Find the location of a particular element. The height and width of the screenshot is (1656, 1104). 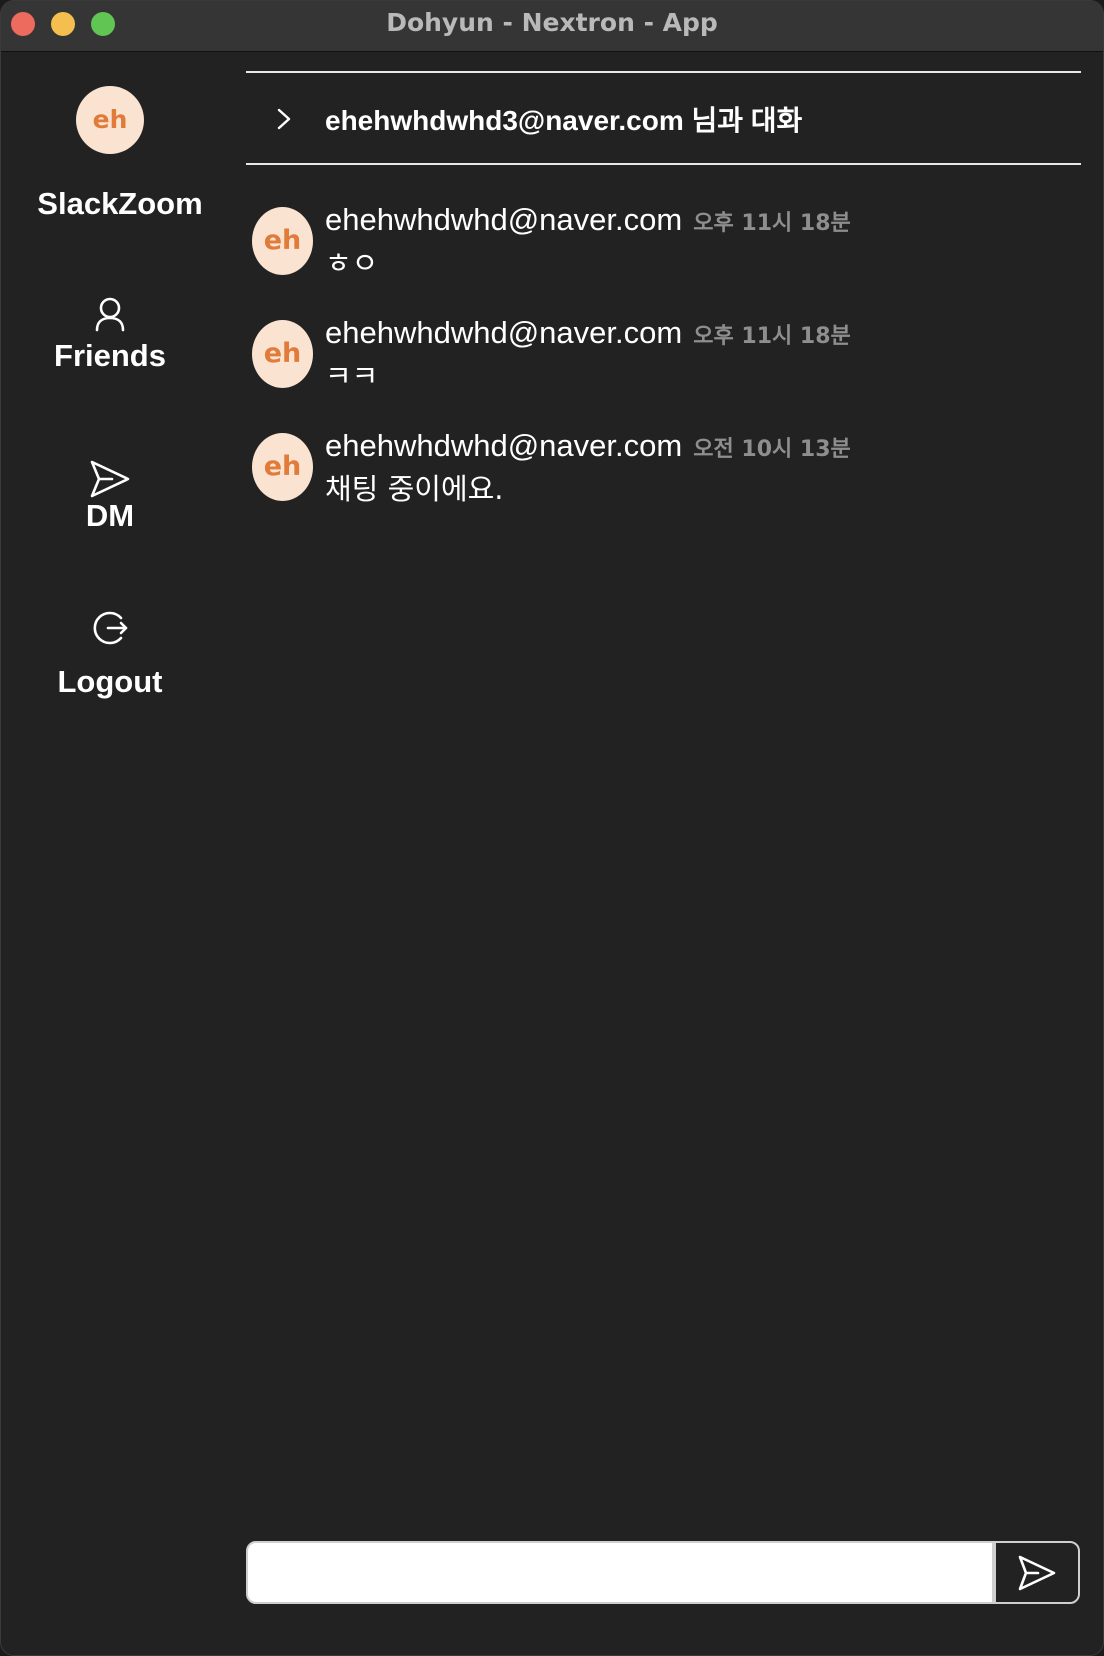

send-button is located at coordinates (1037, 1572).